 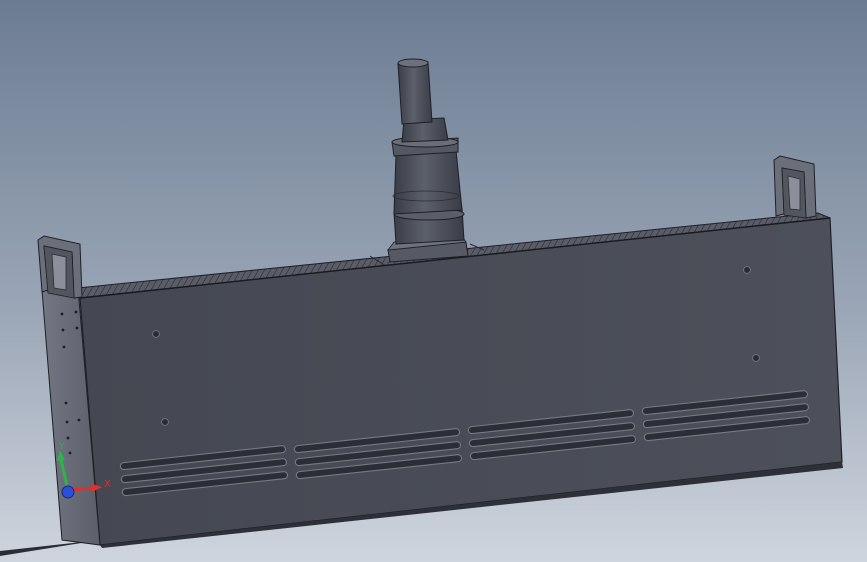 What do you see at coordinates (61, 447) in the screenshot?
I see `y-axis-label: Y` at bounding box center [61, 447].